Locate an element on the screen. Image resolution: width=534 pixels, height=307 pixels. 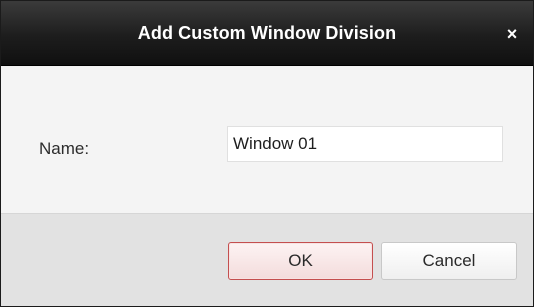
close-icon: × is located at coordinates (512, 34).